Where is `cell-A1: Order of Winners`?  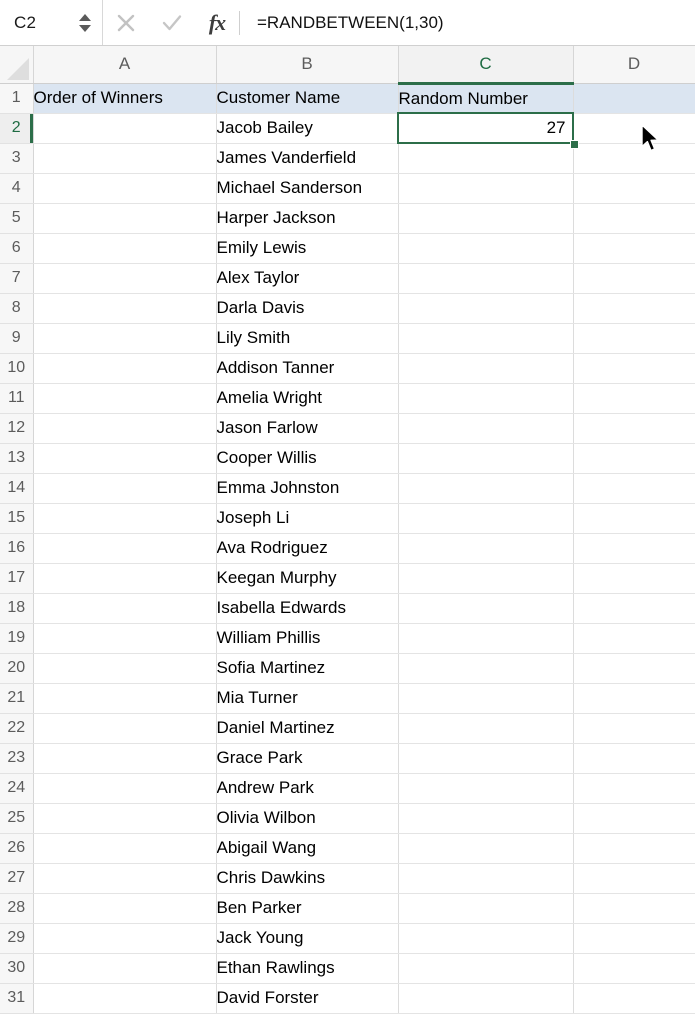
cell-A1: Order of Winners is located at coordinates (125, 98).